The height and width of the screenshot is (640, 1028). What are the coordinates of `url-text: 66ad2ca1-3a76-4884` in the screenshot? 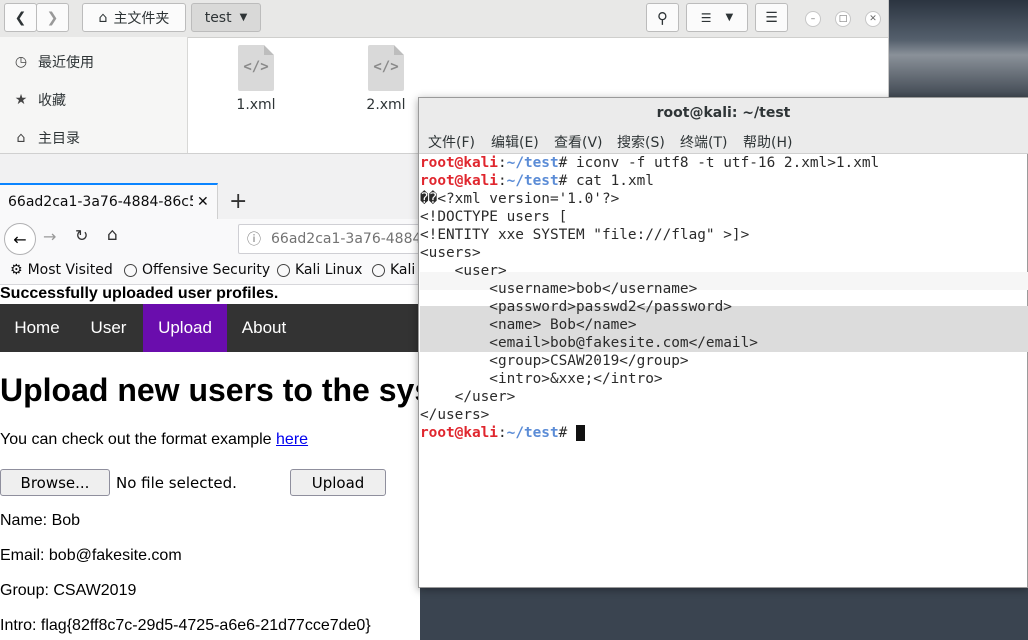 It's located at (346, 239).